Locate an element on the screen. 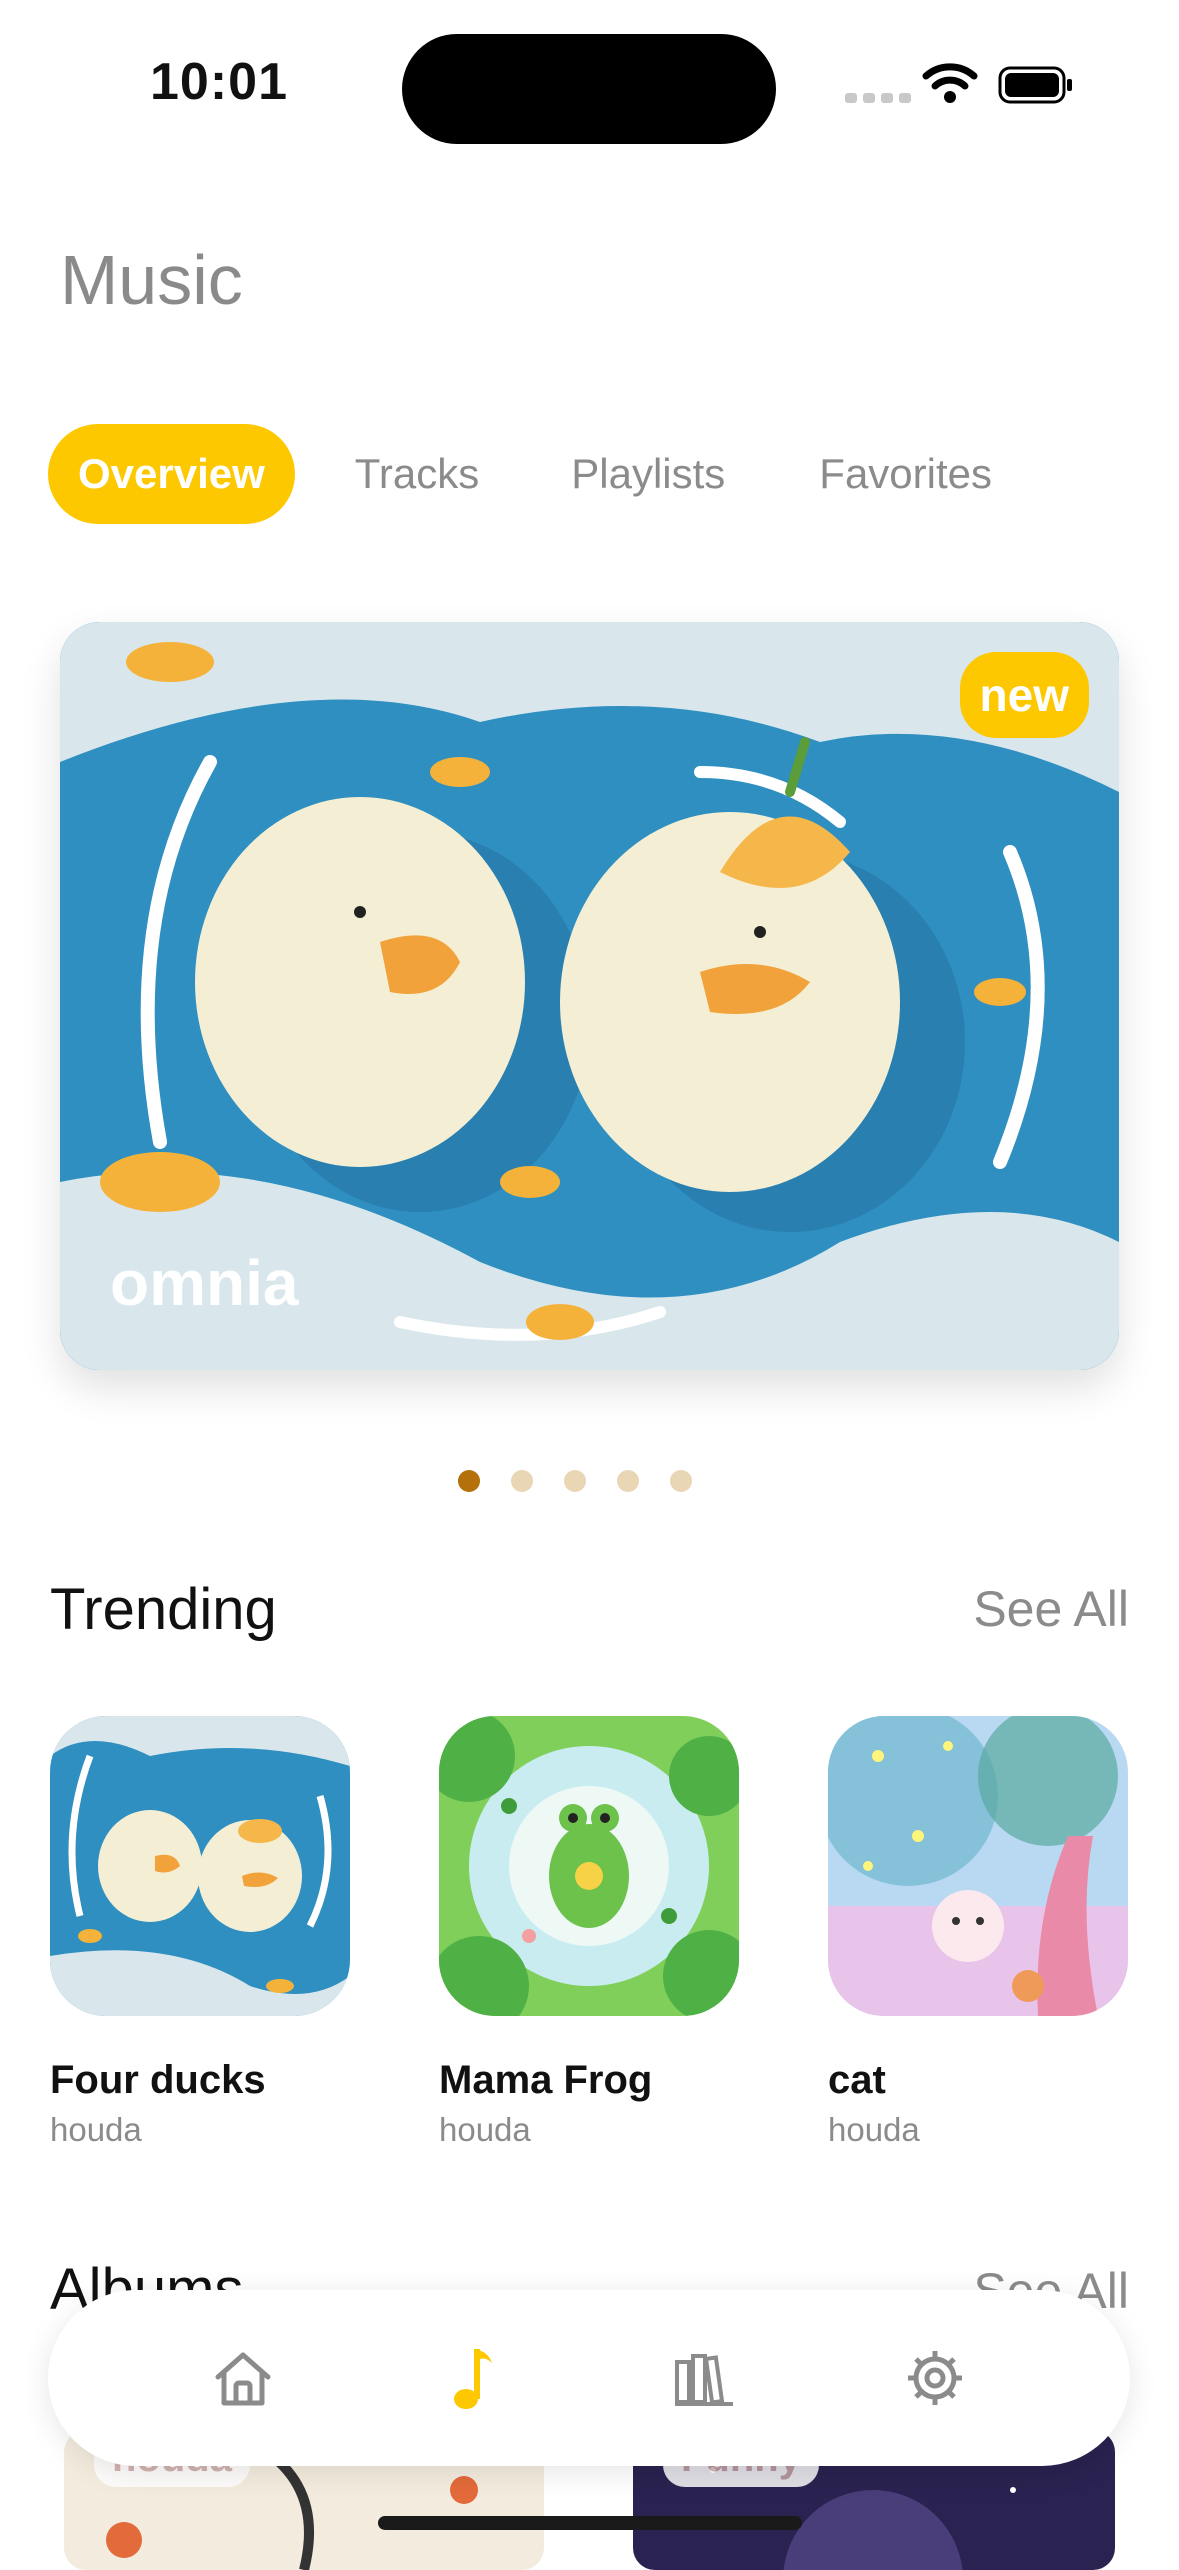 This screenshot has height=2570, width=1179. carousel-page-indicator is located at coordinates (575, 1481).